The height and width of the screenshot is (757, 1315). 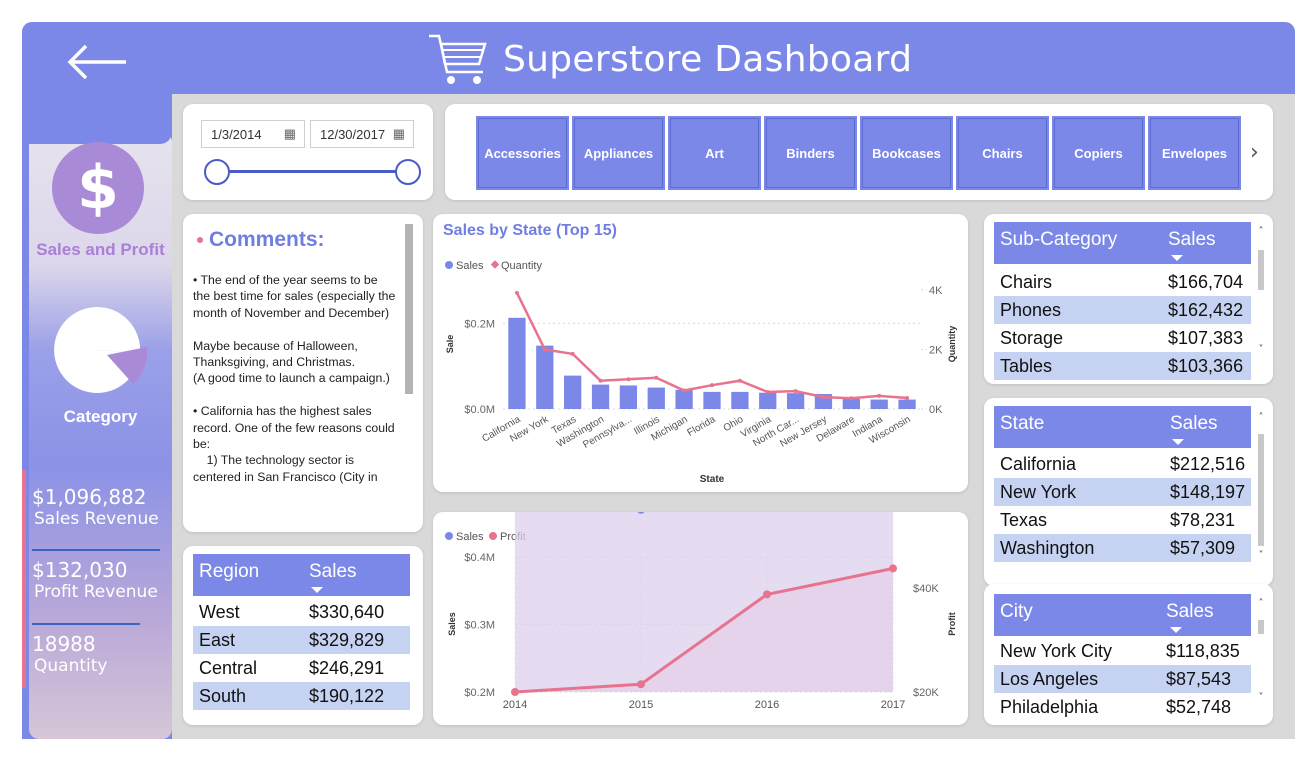 What do you see at coordinates (308, 152) in the screenshot?
I see `date-range-filter: 1/3/2014 ▦ 12/30/2017 ▦` at bounding box center [308, 152].